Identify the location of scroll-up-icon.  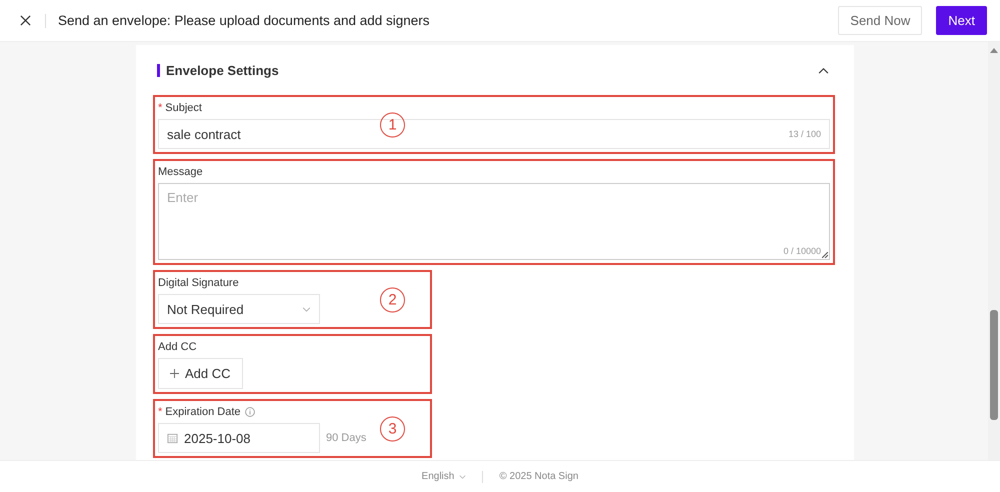
(994, 50).